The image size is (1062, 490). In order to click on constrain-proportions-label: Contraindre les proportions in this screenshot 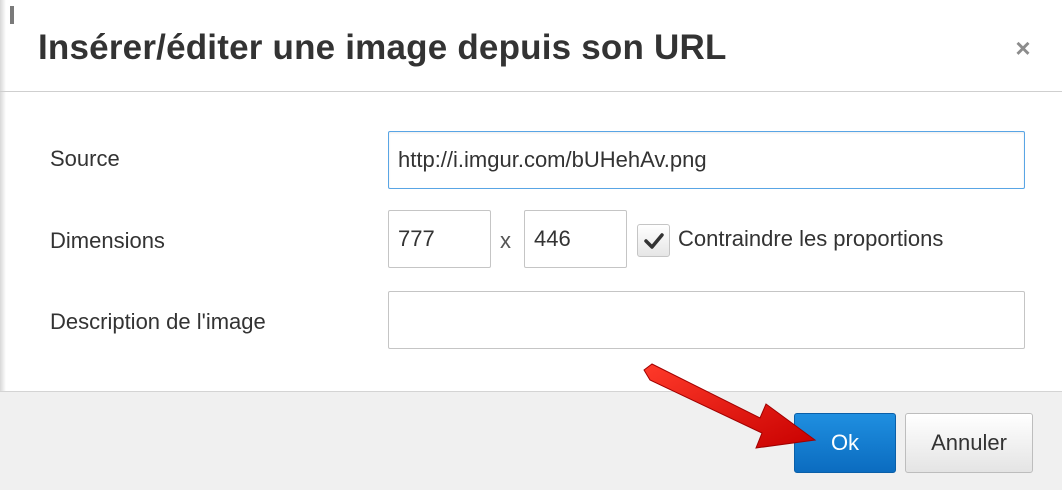, I will do `click(810, 239)`.